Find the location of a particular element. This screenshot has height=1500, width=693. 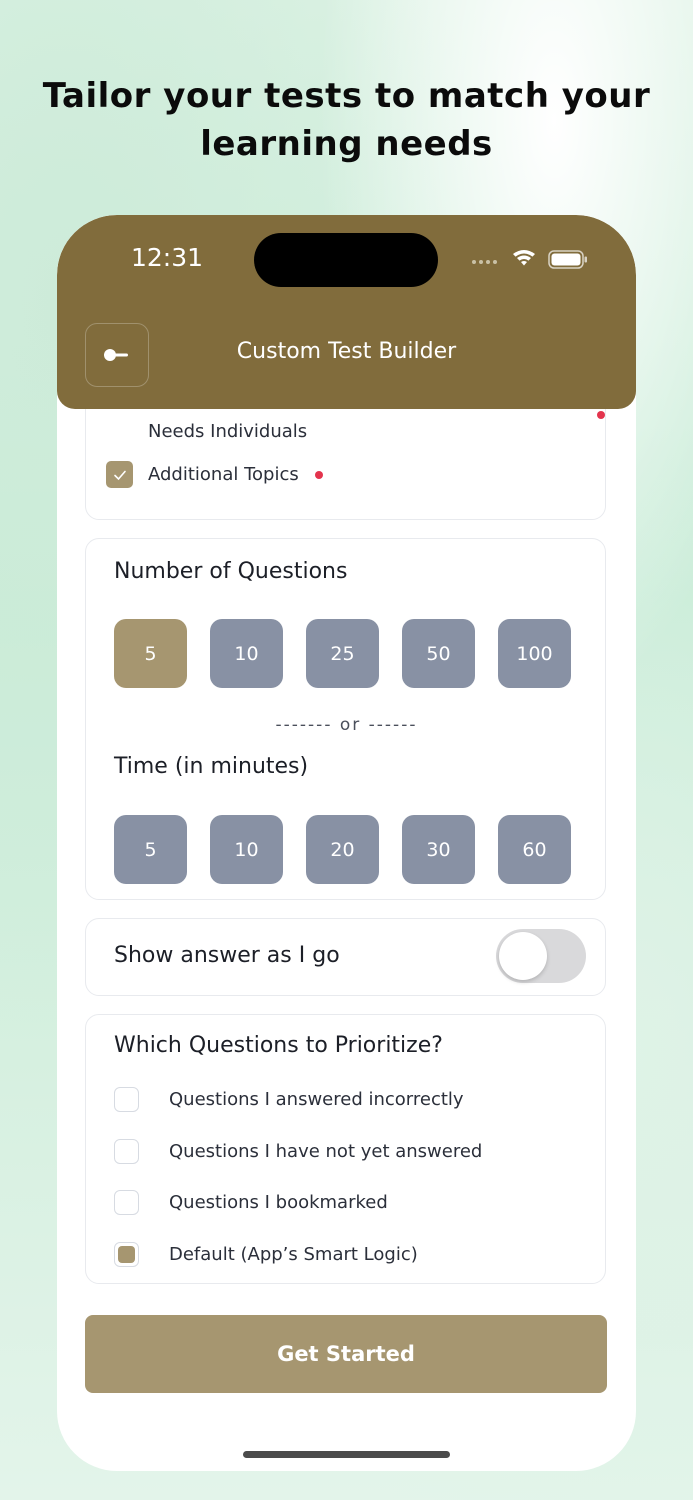

time-option: 60 is located at coordinates (534, 849).